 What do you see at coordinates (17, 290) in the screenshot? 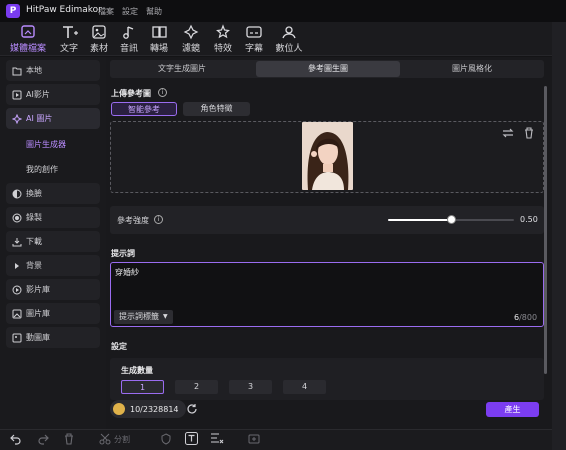
I see `video-library-icon` at bounding box center [17, 290].